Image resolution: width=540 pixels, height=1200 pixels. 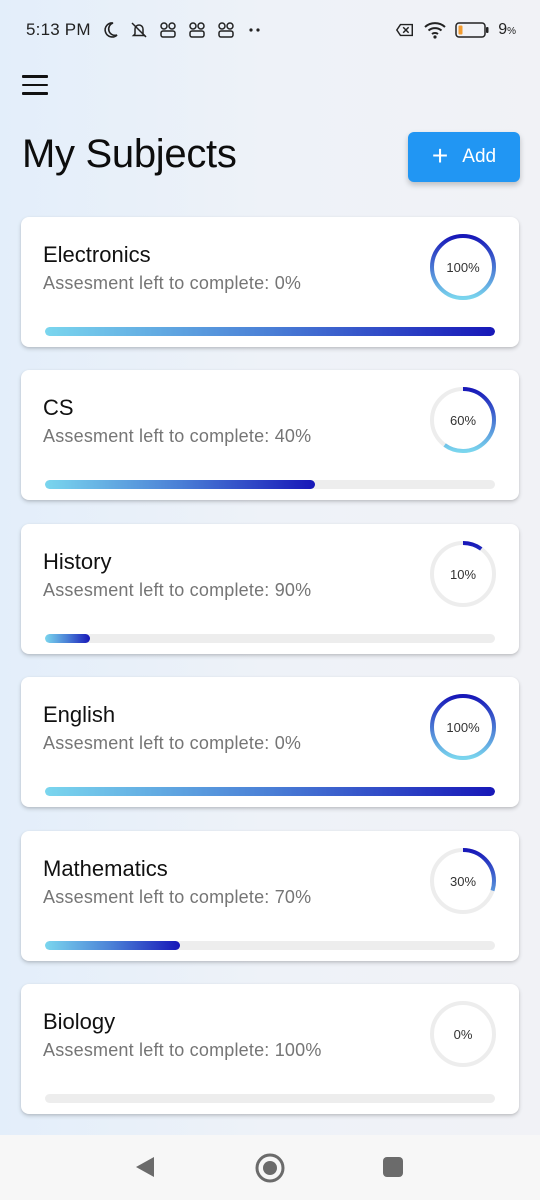 I want to click on moon-icon, so click(x=111, y=30).